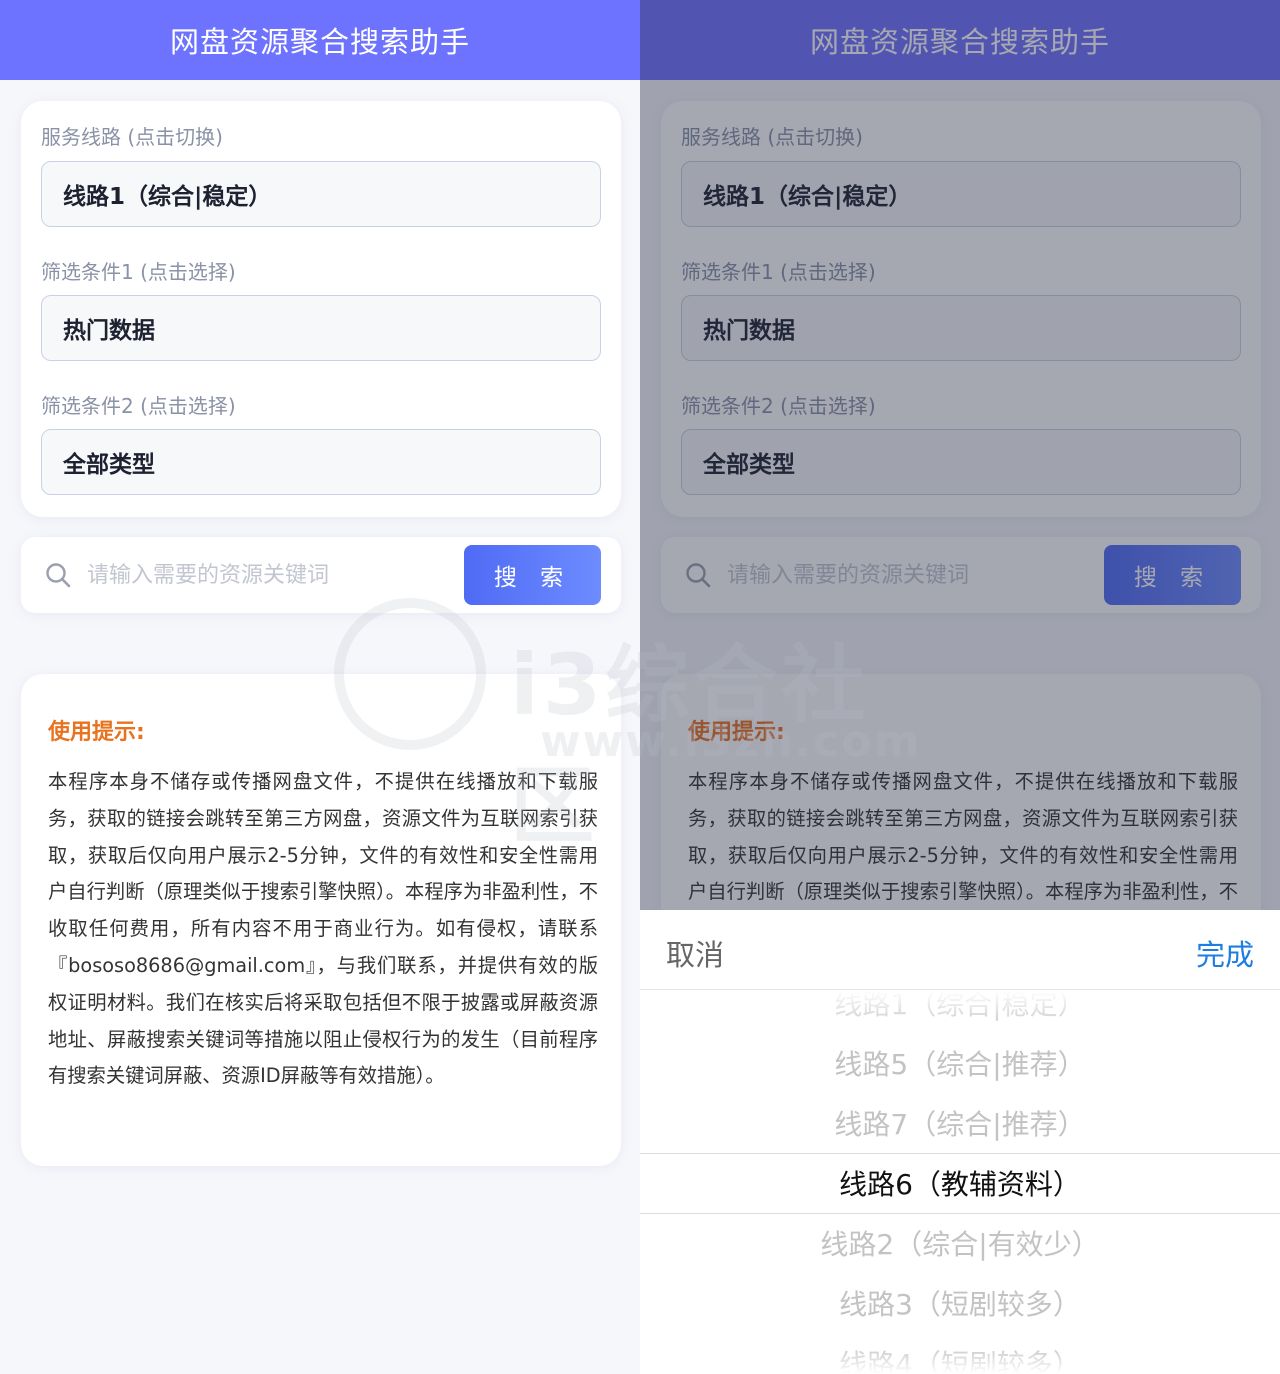 The width and height of the screenshot is (1280, 1374). What do you see at coordinates (138, 406) in the screenshot?
I see `filter2-label: 筛选条件2 (点击选择)` at bounding box center [138, 406].